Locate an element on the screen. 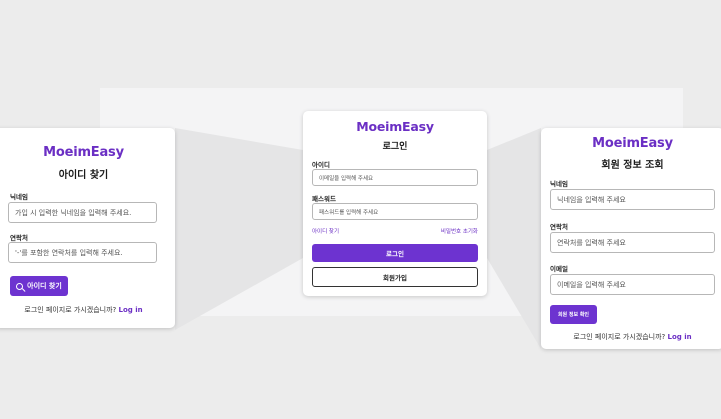 This screenshot has width=721, height=419. reset-password-link: 비밀번호 초기화 is located at coordinates (459, 231).